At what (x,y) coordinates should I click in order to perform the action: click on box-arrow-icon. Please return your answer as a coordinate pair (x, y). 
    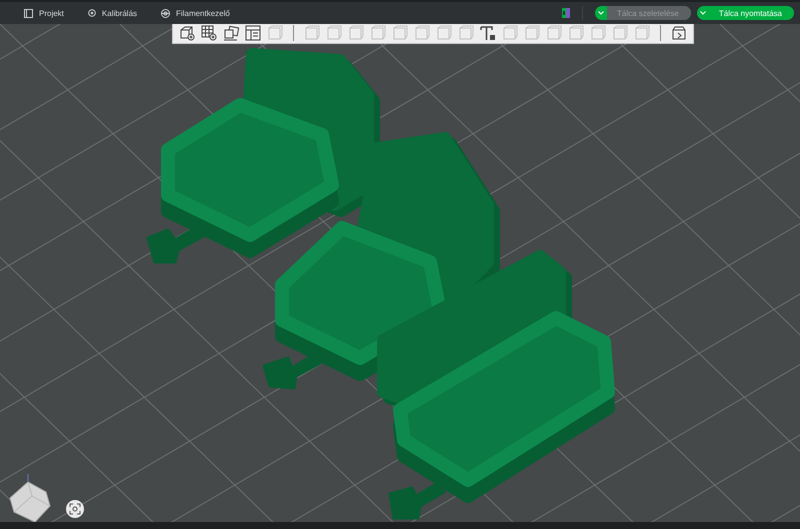
    Looking at the image, I should click on (679, 33).